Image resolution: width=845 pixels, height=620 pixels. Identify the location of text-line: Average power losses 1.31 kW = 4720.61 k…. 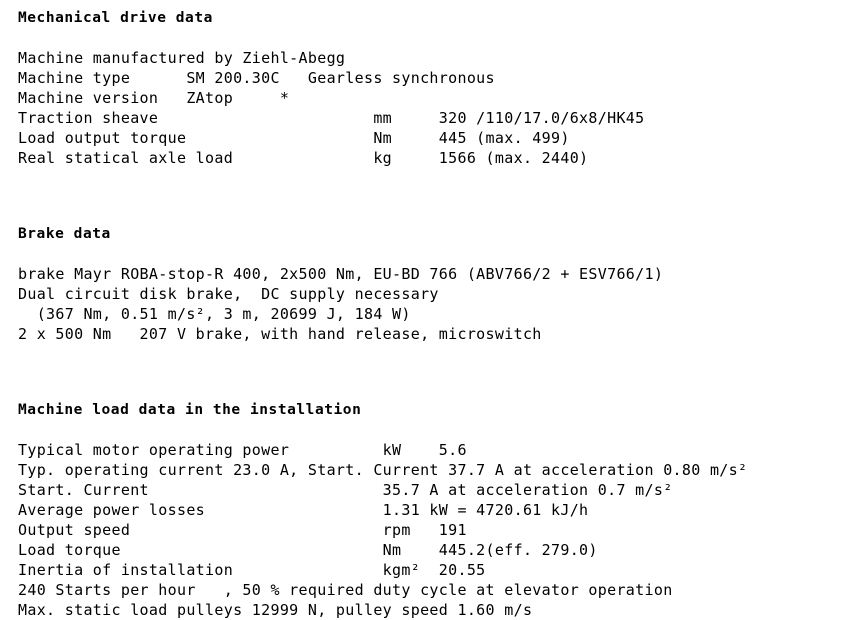
(303, 510).